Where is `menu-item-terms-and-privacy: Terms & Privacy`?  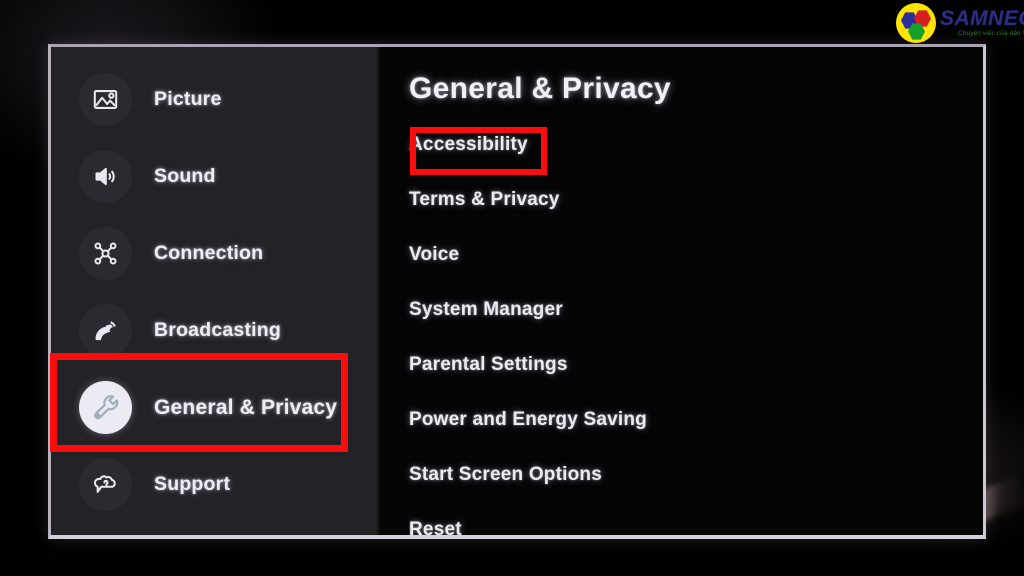 menu-item-terms-and-privacy: Terms & Privacy is located at coordinates (696, 214).